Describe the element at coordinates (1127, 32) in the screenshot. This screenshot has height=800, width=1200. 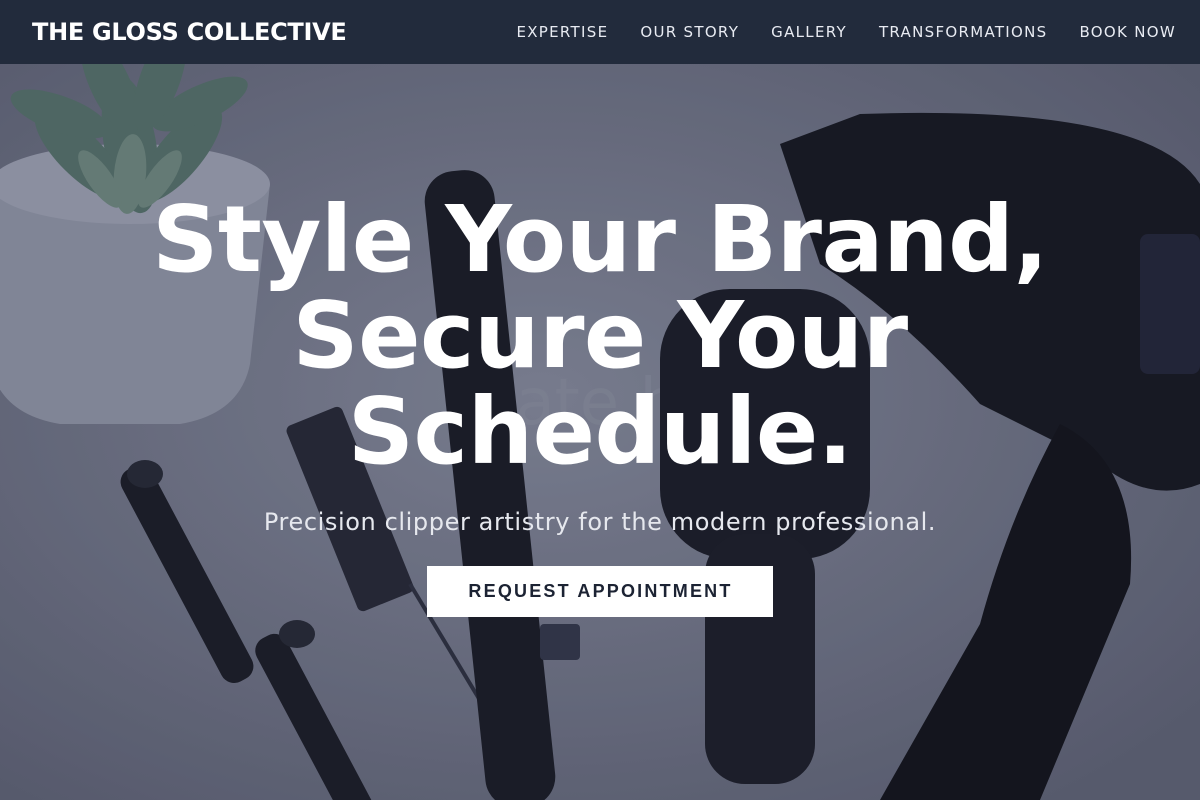
I see `nav-link-book-now: BOOK NOW` at that location.